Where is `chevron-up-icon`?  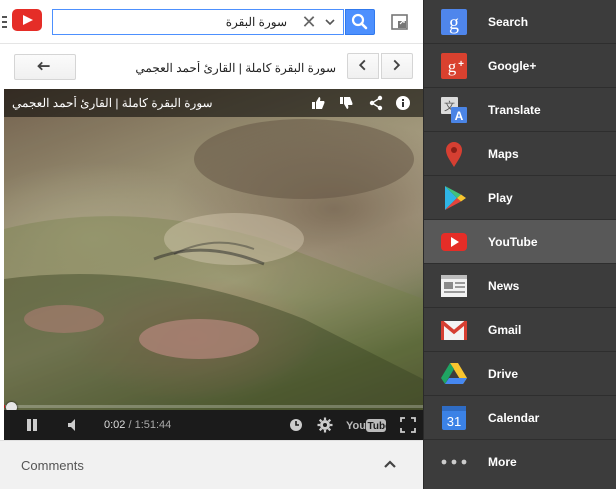
chevron-up-icon is located at coordinates (390, 464).